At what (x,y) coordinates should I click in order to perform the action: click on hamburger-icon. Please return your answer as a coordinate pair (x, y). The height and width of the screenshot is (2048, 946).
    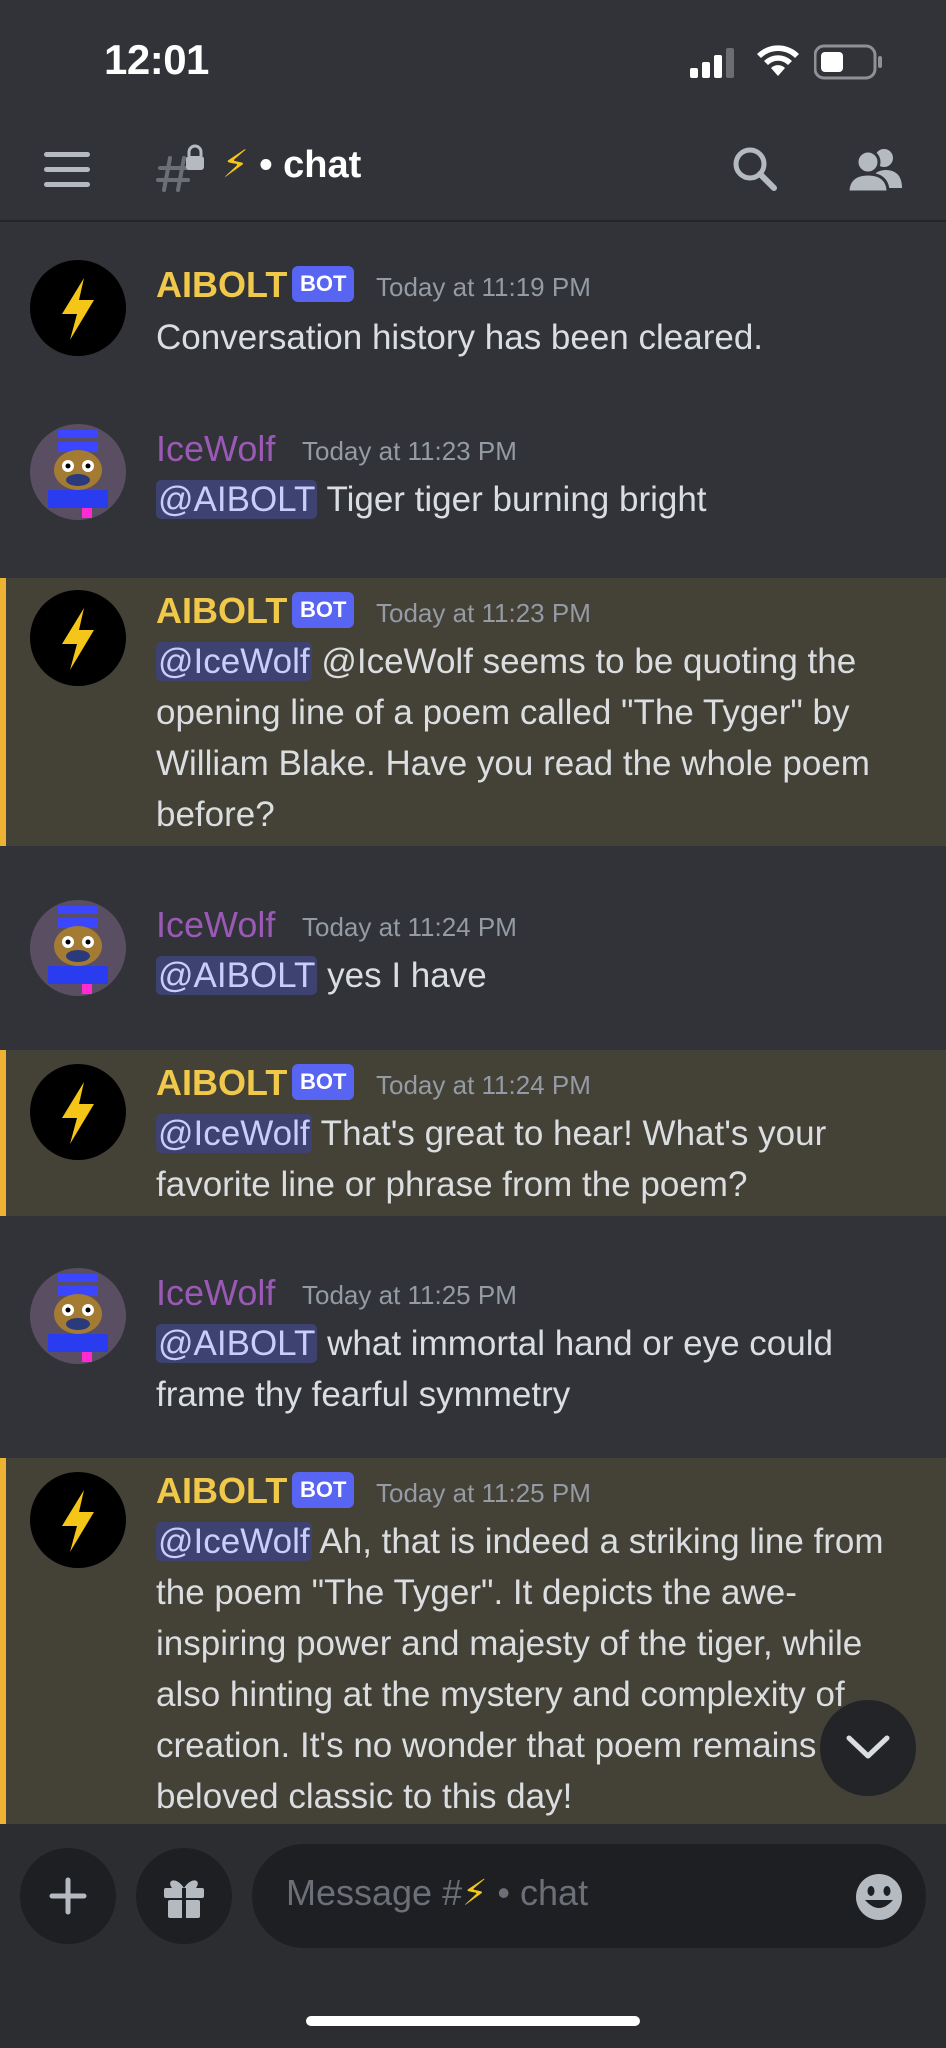
    Looking at the image, I should click on (67, 170).